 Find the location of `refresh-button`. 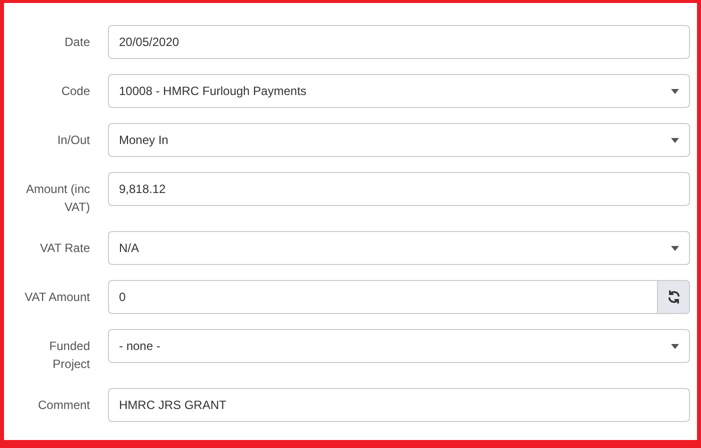

refresh-button is located at coordinates (674, 297).